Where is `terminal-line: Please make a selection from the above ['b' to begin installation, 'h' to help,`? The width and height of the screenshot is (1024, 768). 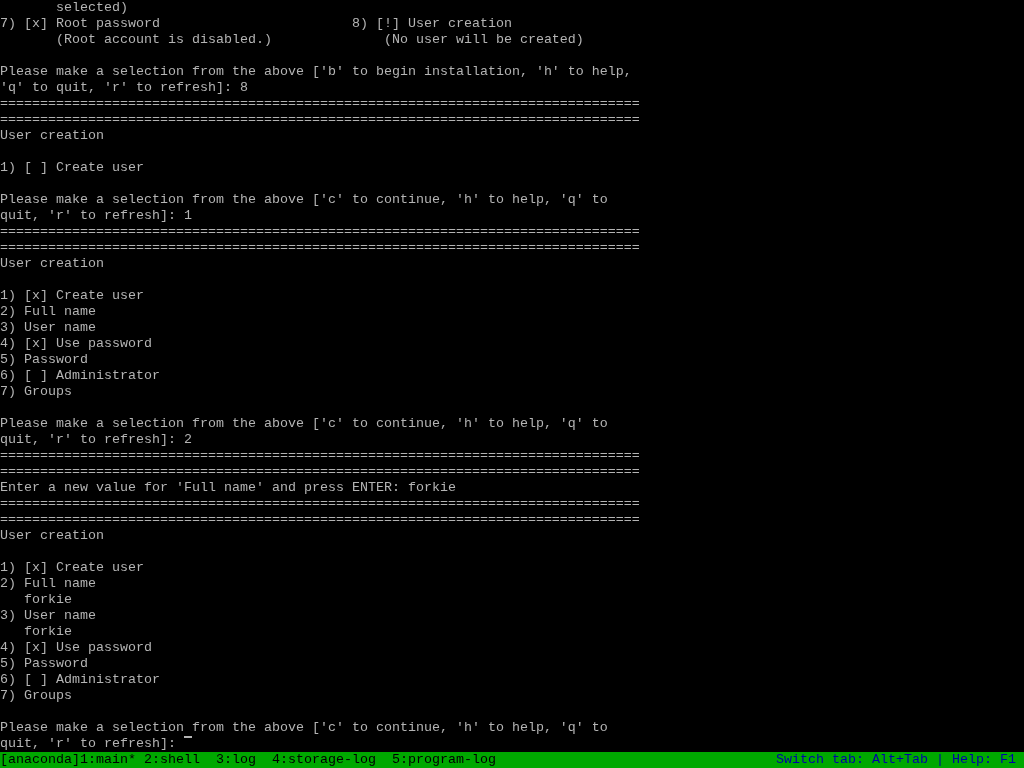
terminal-line: Please make a selection from the above ['b' to begin installation, 'h' to help, is located at coordinates (316, 72).